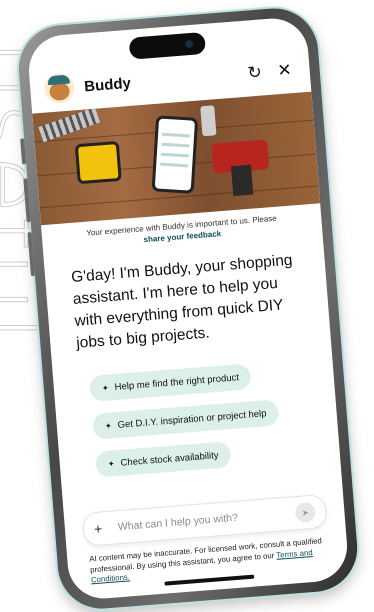 This screenshot has height=612, width=374. Describe the element at coordinates (175, 154) in the screenshot. I see `phone-in-image` at that location.